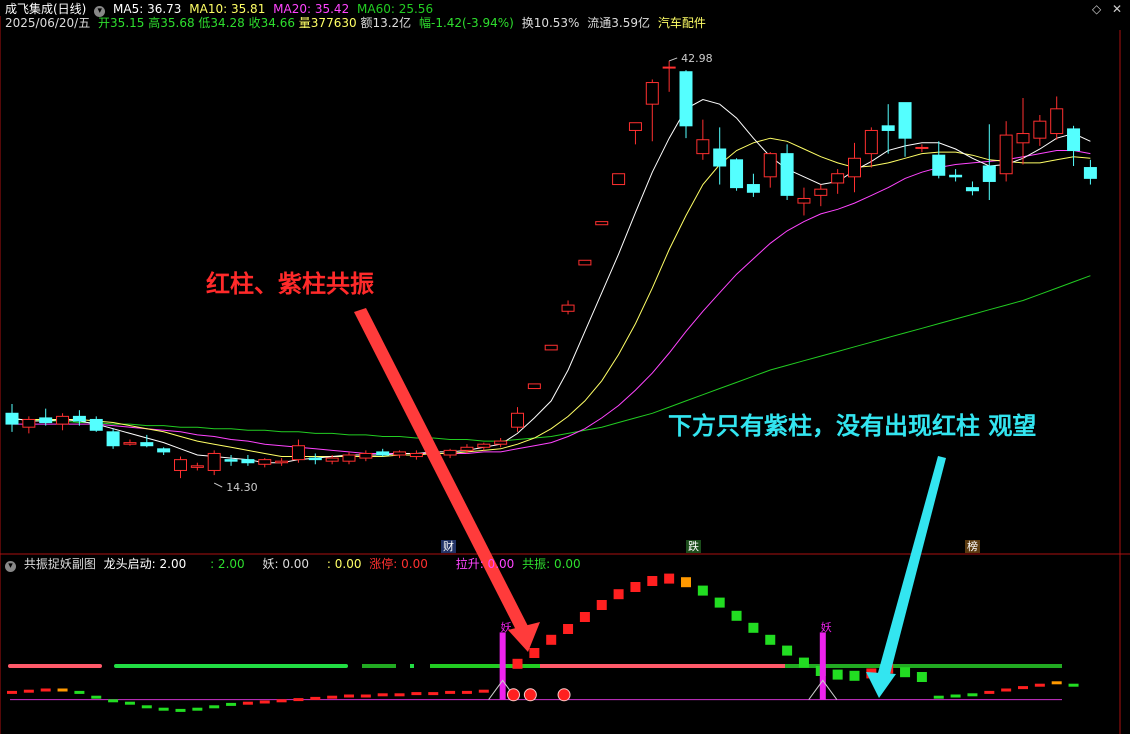 The height and width of the screenshot is (734, 1130). Describe the element at coordinates (448, 546) in the screenshot. I see `marker-cai: 财` at that location.